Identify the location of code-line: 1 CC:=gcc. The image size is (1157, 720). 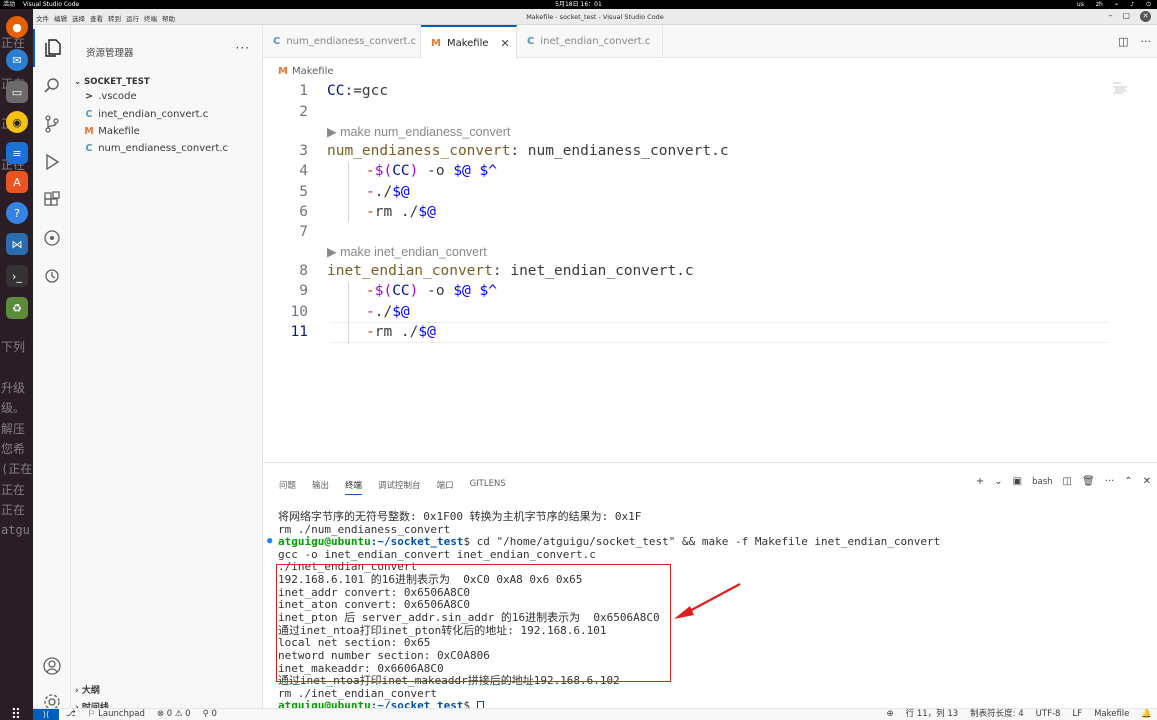
(677, 91).